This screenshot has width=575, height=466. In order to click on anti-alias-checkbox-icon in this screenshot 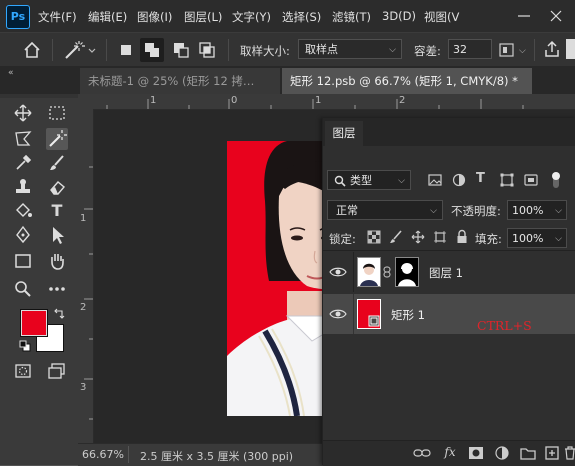, I will do `click(507, 50)`.